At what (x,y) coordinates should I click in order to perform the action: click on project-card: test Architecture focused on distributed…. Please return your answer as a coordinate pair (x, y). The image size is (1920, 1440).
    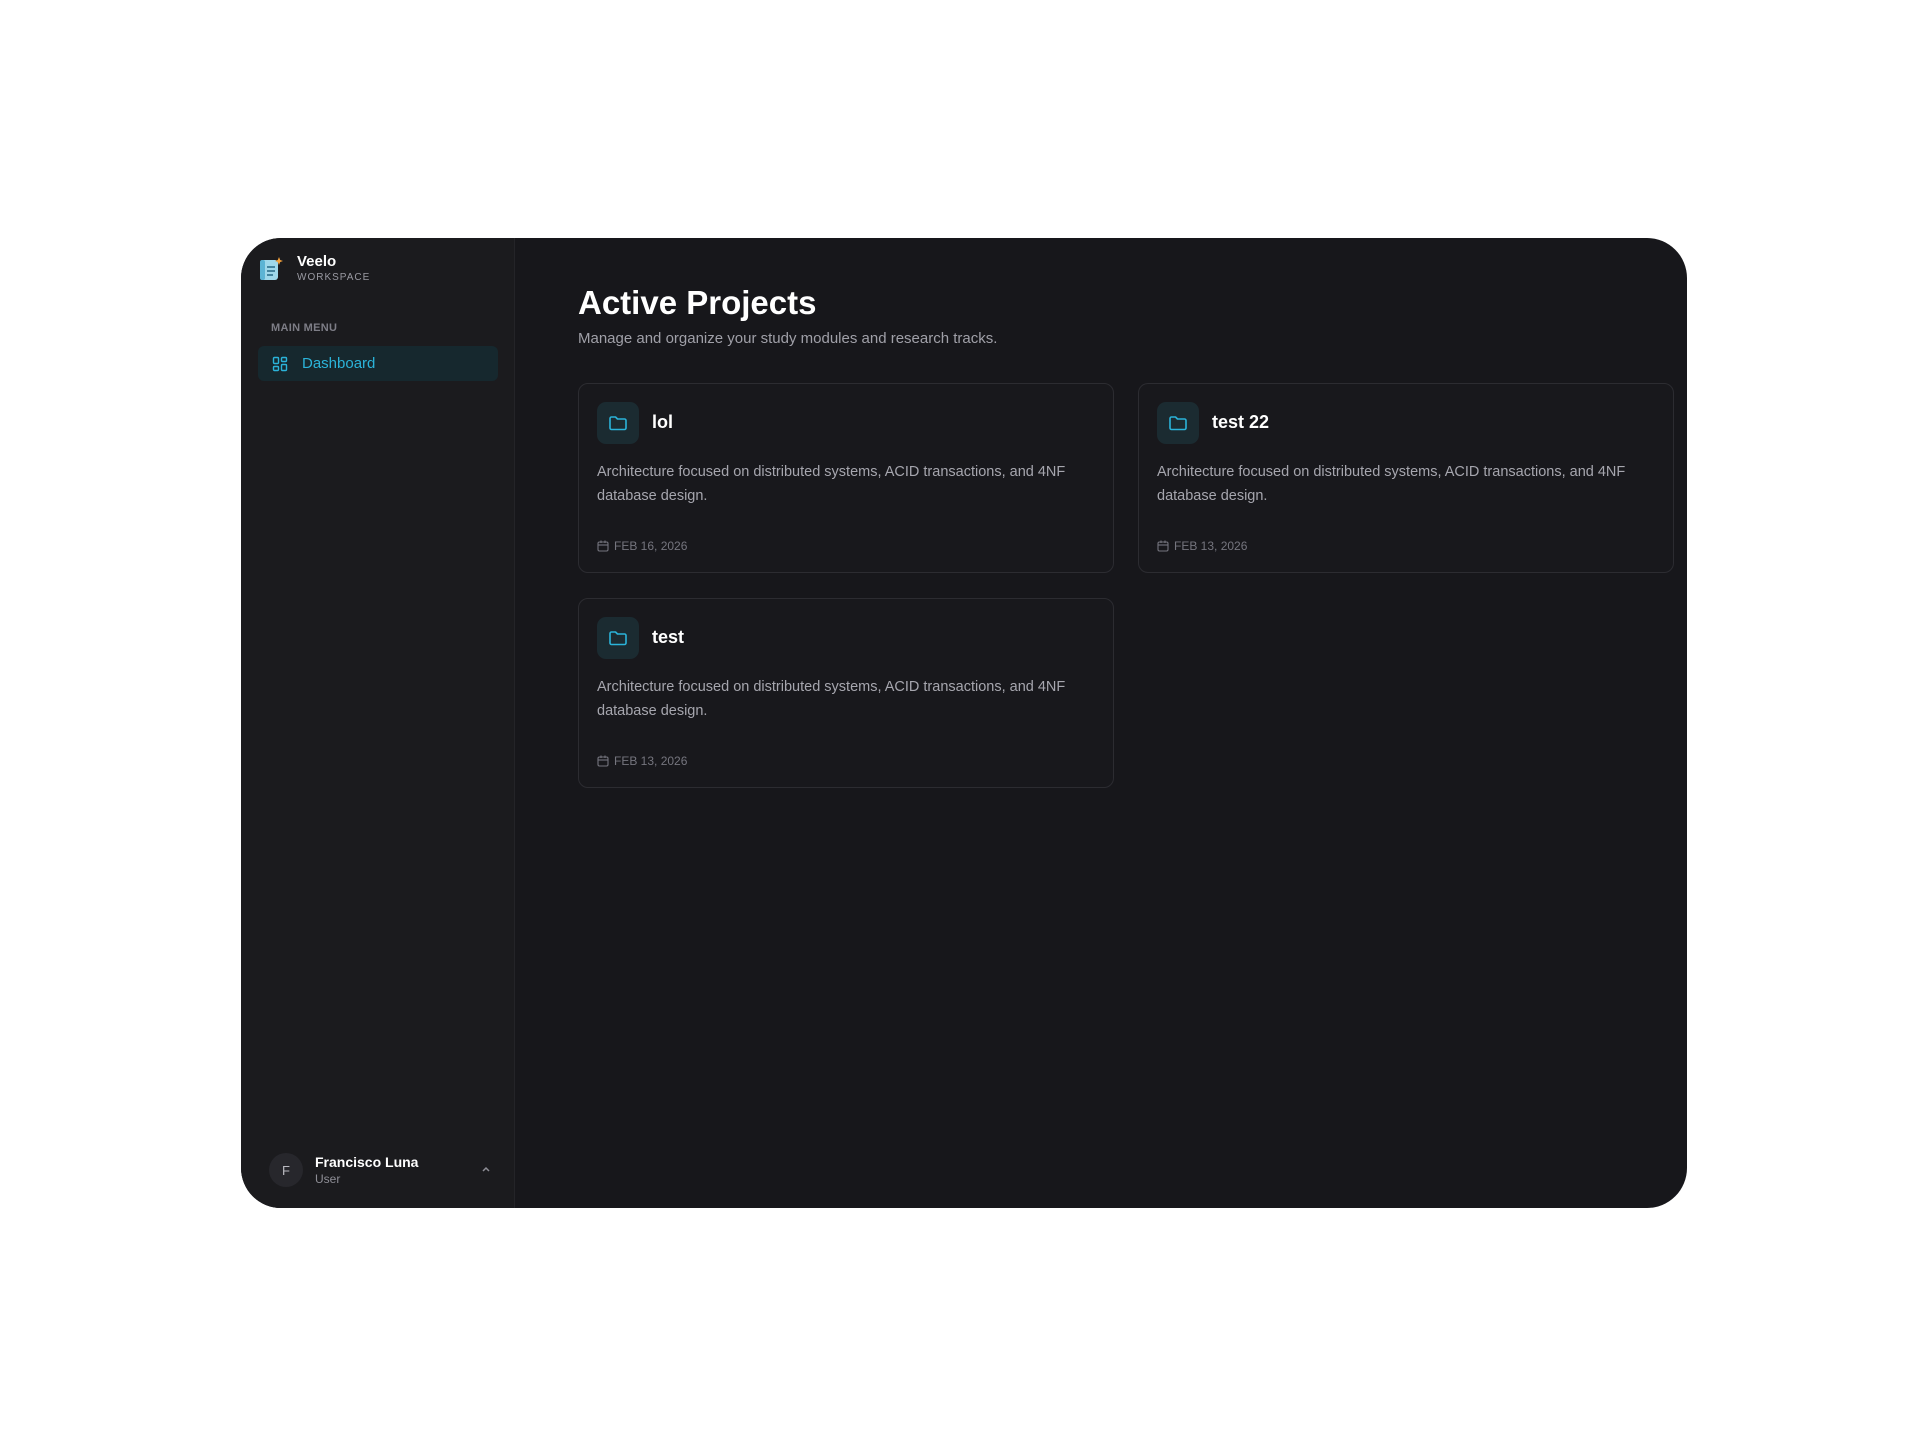
    Looking at the image, I should click on (846, 693).